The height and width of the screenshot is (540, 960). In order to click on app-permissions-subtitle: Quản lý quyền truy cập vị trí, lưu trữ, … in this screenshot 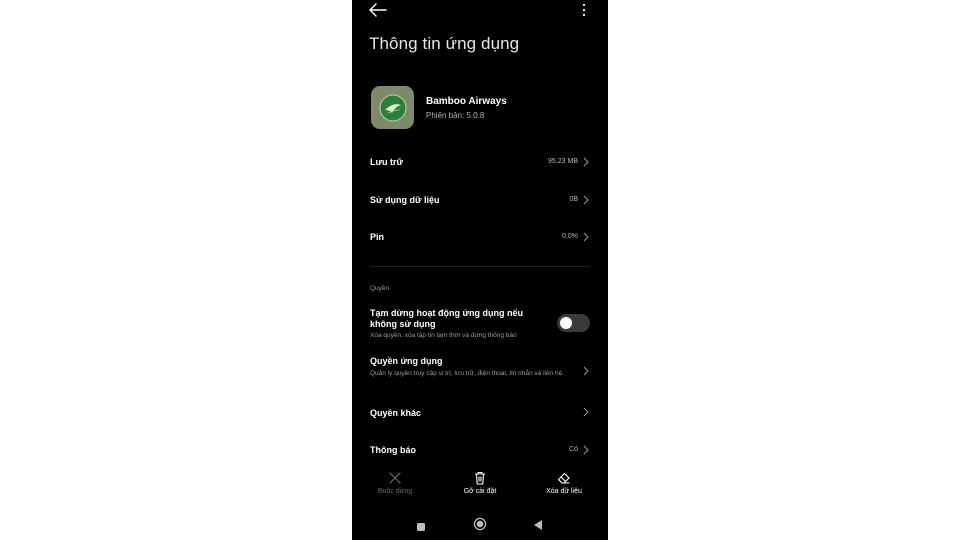, I will do `click(467, 373)`.